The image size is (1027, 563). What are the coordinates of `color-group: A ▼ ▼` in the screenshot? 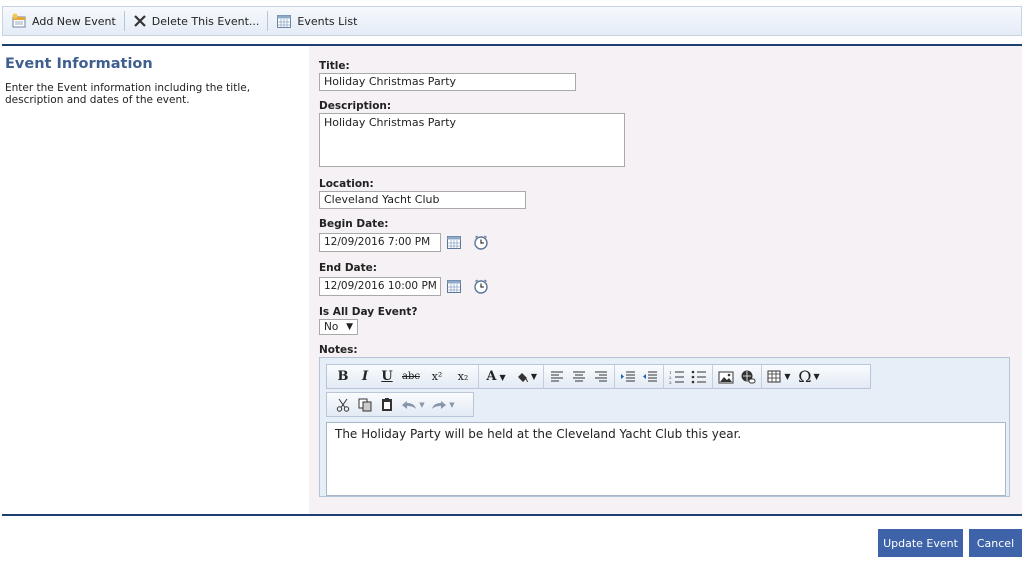 It's located at (511, 376).